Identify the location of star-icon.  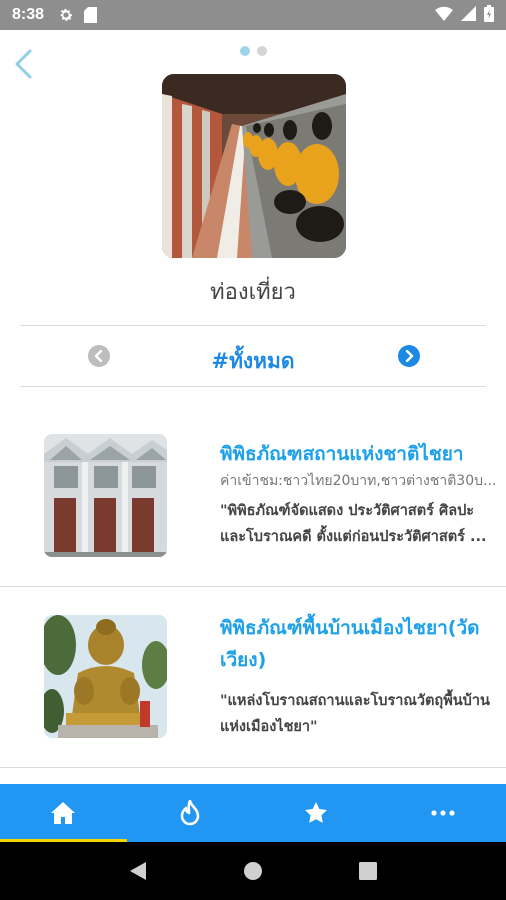
(316, 813).